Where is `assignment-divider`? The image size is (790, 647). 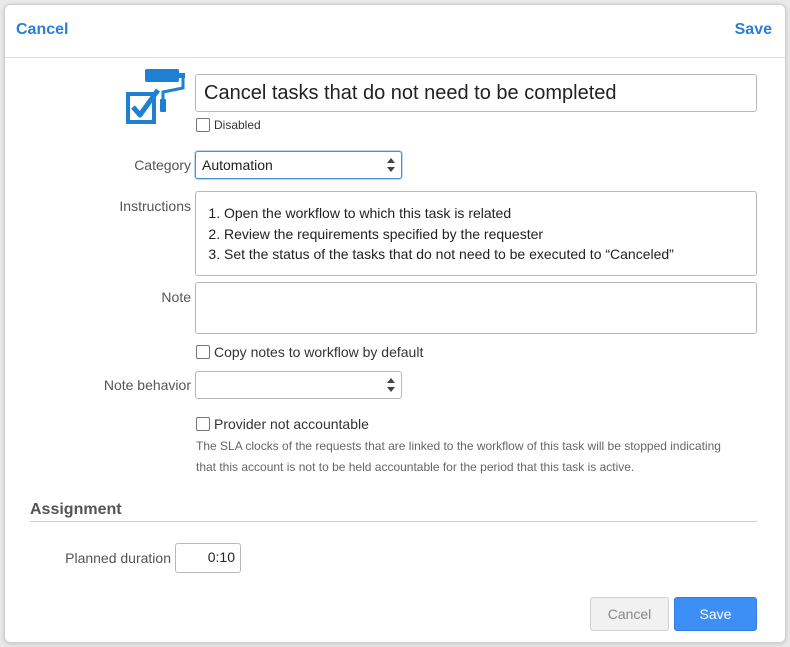 assignment-divider is located at coordinates (393, 521).